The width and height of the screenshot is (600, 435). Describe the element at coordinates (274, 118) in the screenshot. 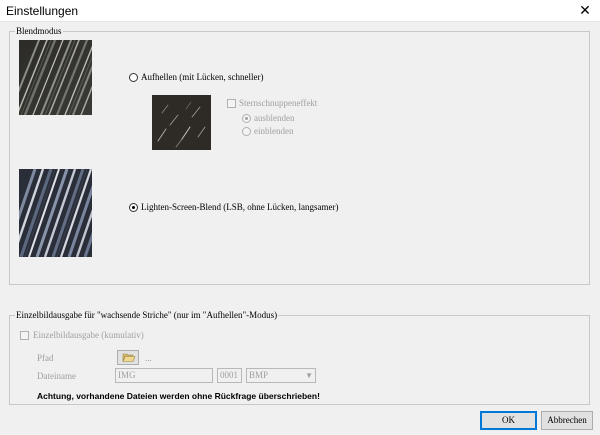

I see `ausblenden-label: ausblenden` at that location.